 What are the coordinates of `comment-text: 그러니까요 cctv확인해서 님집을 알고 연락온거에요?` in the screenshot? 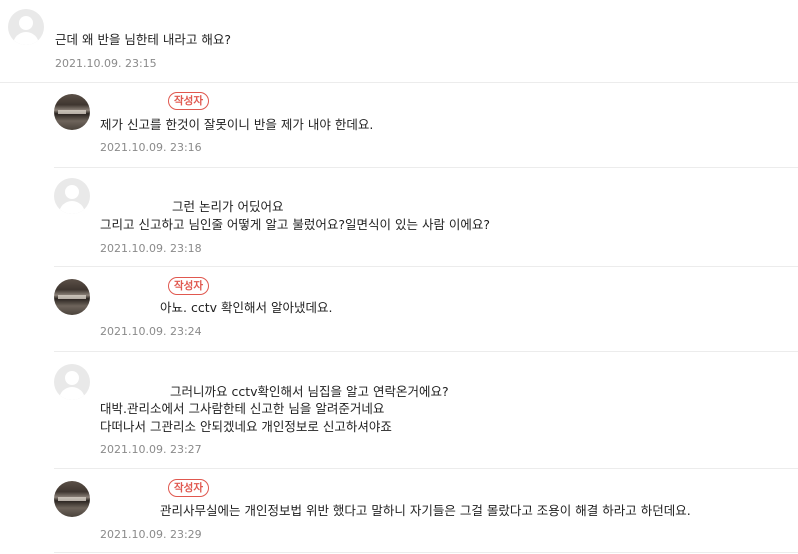 It's located at (309, 391).